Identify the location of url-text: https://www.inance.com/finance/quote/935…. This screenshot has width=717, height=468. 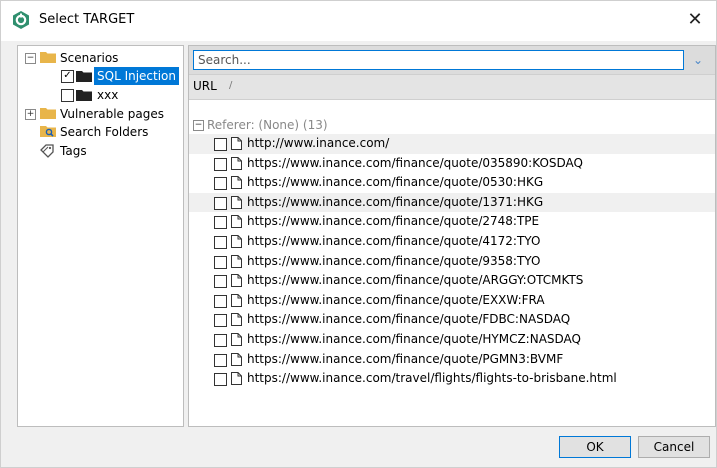
(394, 260).